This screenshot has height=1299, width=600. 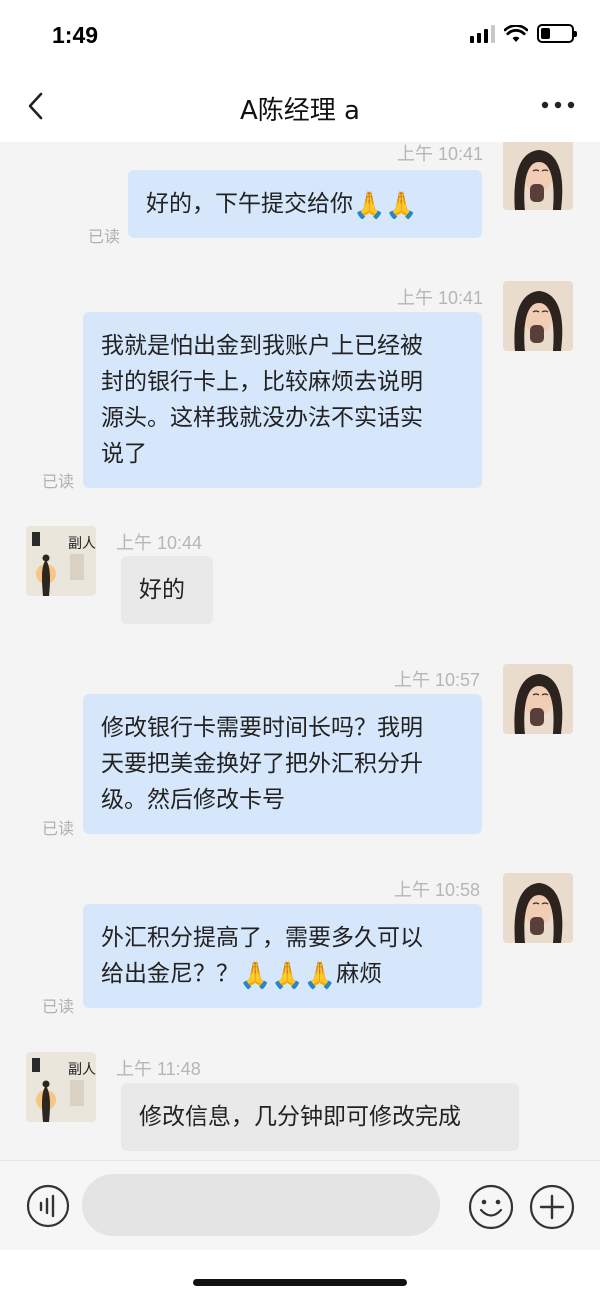 What do you see at coordinates (261, 1205) in the screenshot?
I see `message-input` at bounding box center [261, 1205].